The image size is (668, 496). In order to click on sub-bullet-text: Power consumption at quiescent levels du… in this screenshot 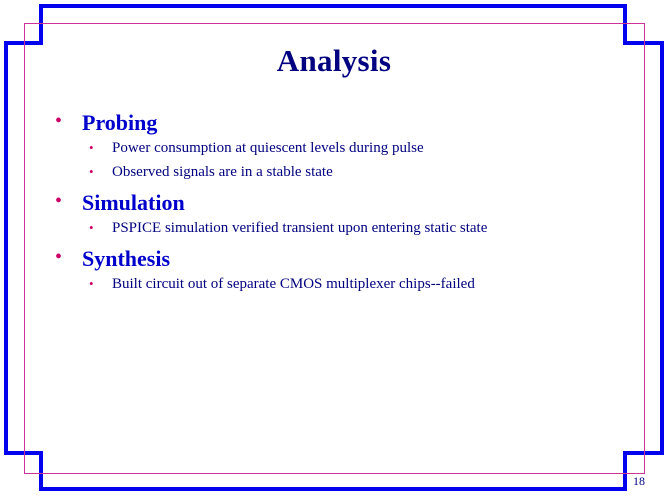, I will do `click(268, 148)`.